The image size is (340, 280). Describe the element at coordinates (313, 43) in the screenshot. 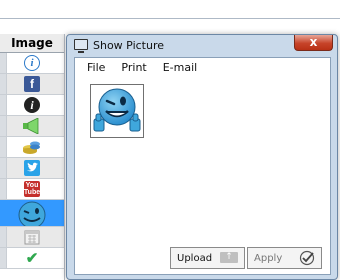

I see `close-button: x` at that location.